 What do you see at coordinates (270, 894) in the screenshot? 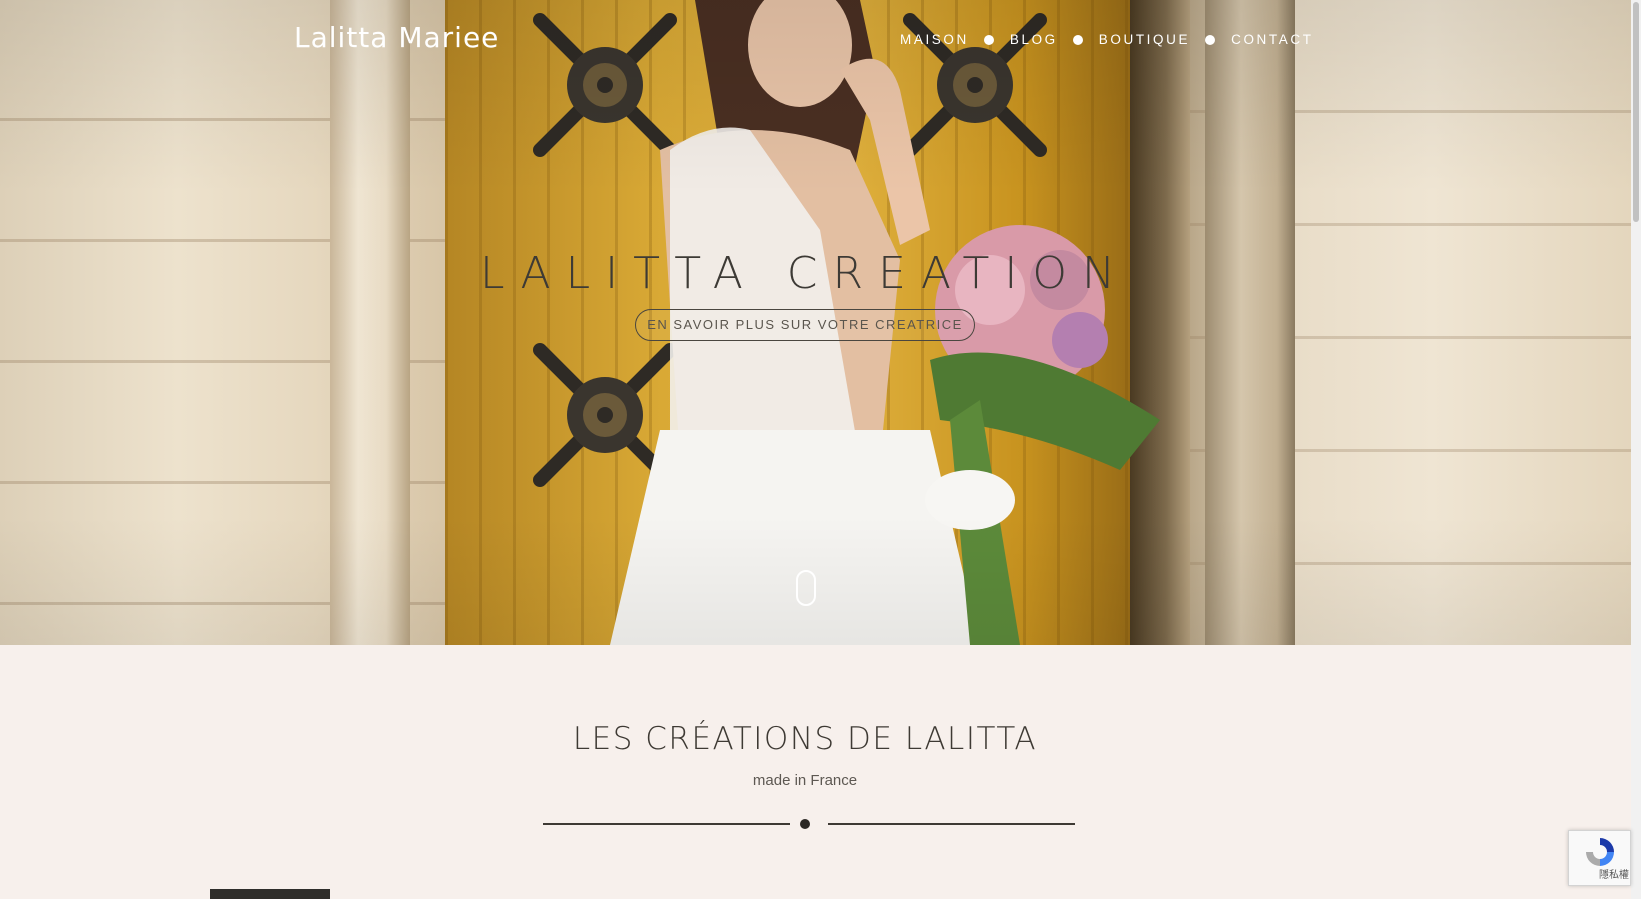
I see `content-tab-indicator` at bounding box center [270, 894].